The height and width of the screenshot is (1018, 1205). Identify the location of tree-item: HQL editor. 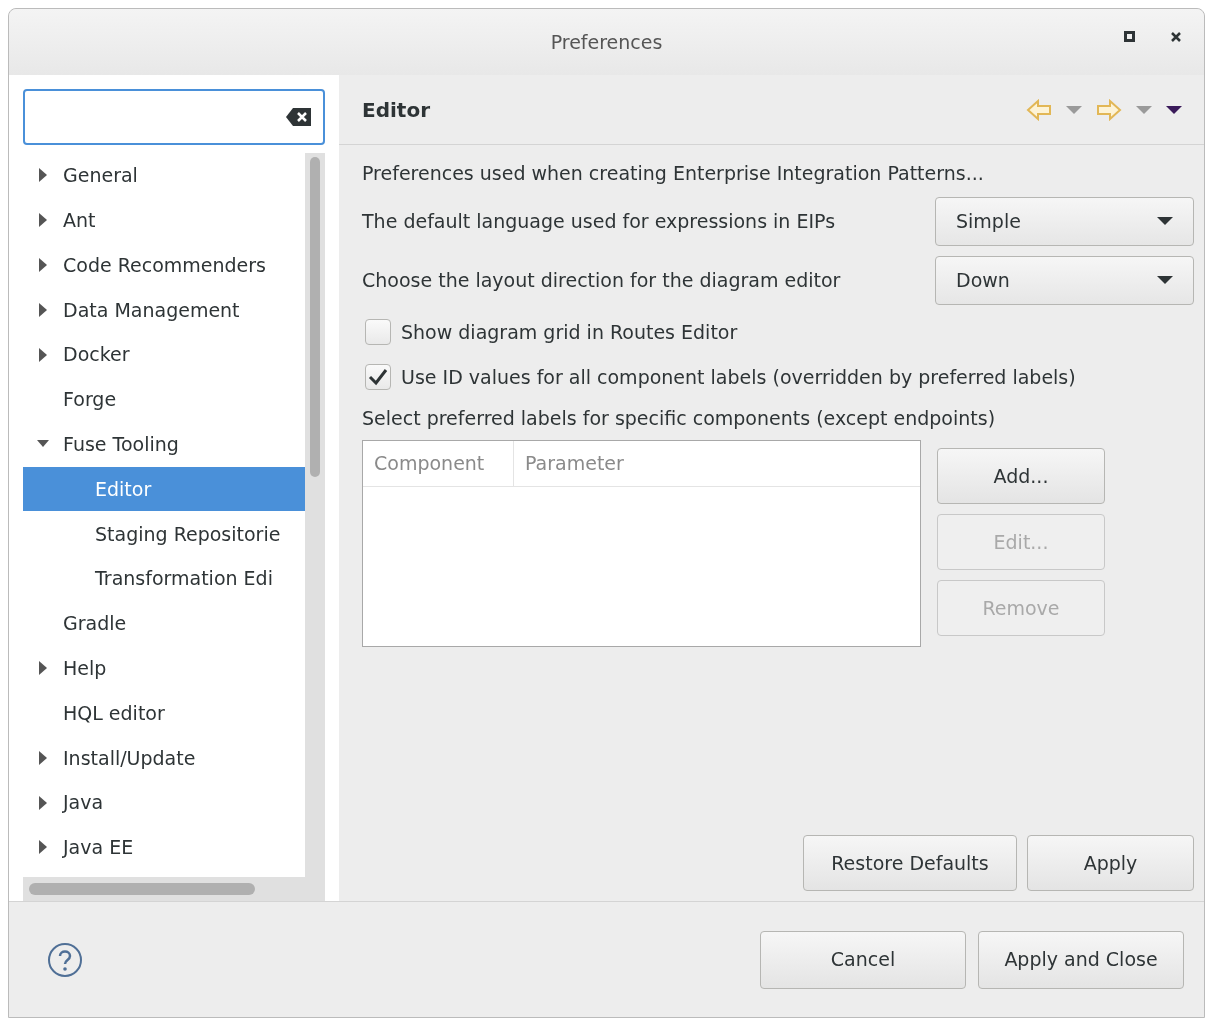
(164, 713).